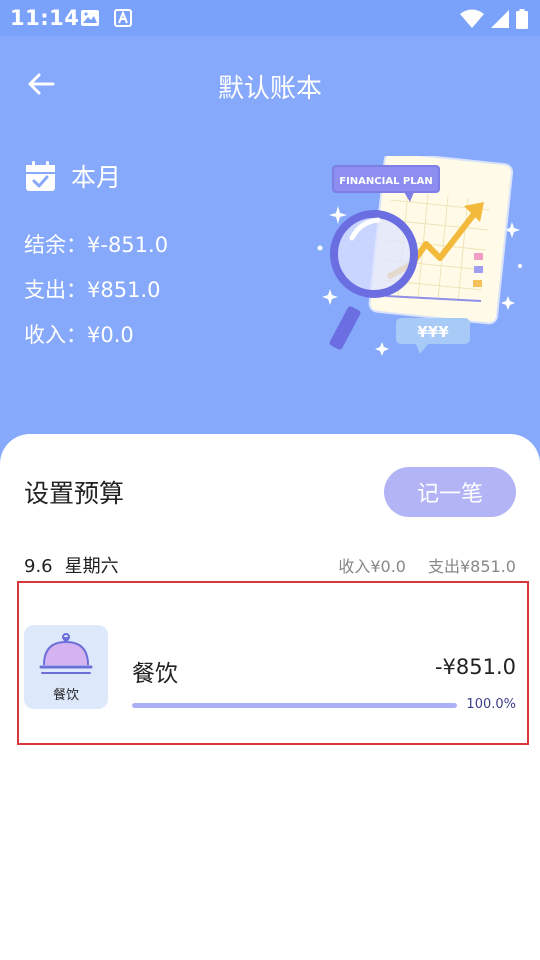  Describe the element at coordinates (65, 695) in the screenshot. I see `category-tile-label: 餐饮` at that location.